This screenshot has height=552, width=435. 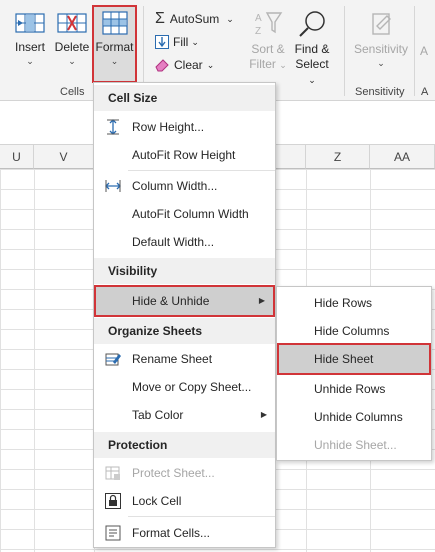 I want to click on find-select-button: Find & Select ⌄, so click(x=312, y=49).